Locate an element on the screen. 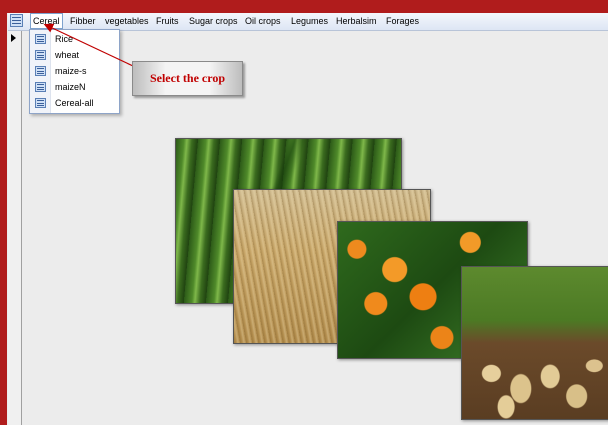  callout-arrow is located at coordinates (88, 45).